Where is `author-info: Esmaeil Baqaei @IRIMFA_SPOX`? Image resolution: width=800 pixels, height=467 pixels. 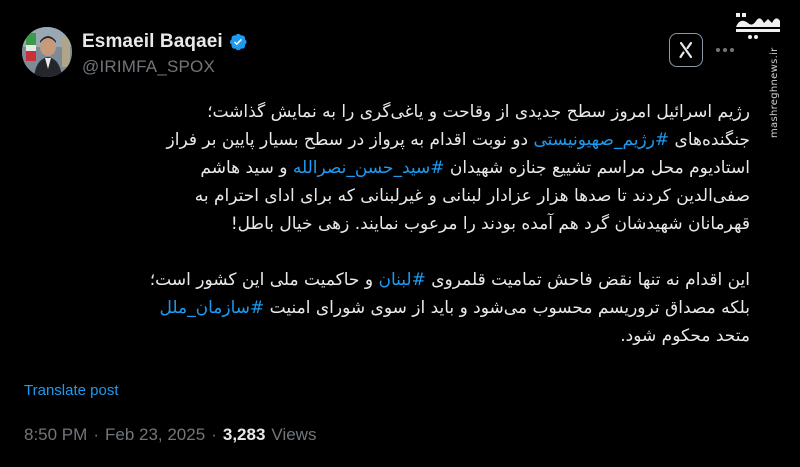
author-info: Esmaeil Baqaei @IRIMFA_SPOX is located at coordinates (165, 54).